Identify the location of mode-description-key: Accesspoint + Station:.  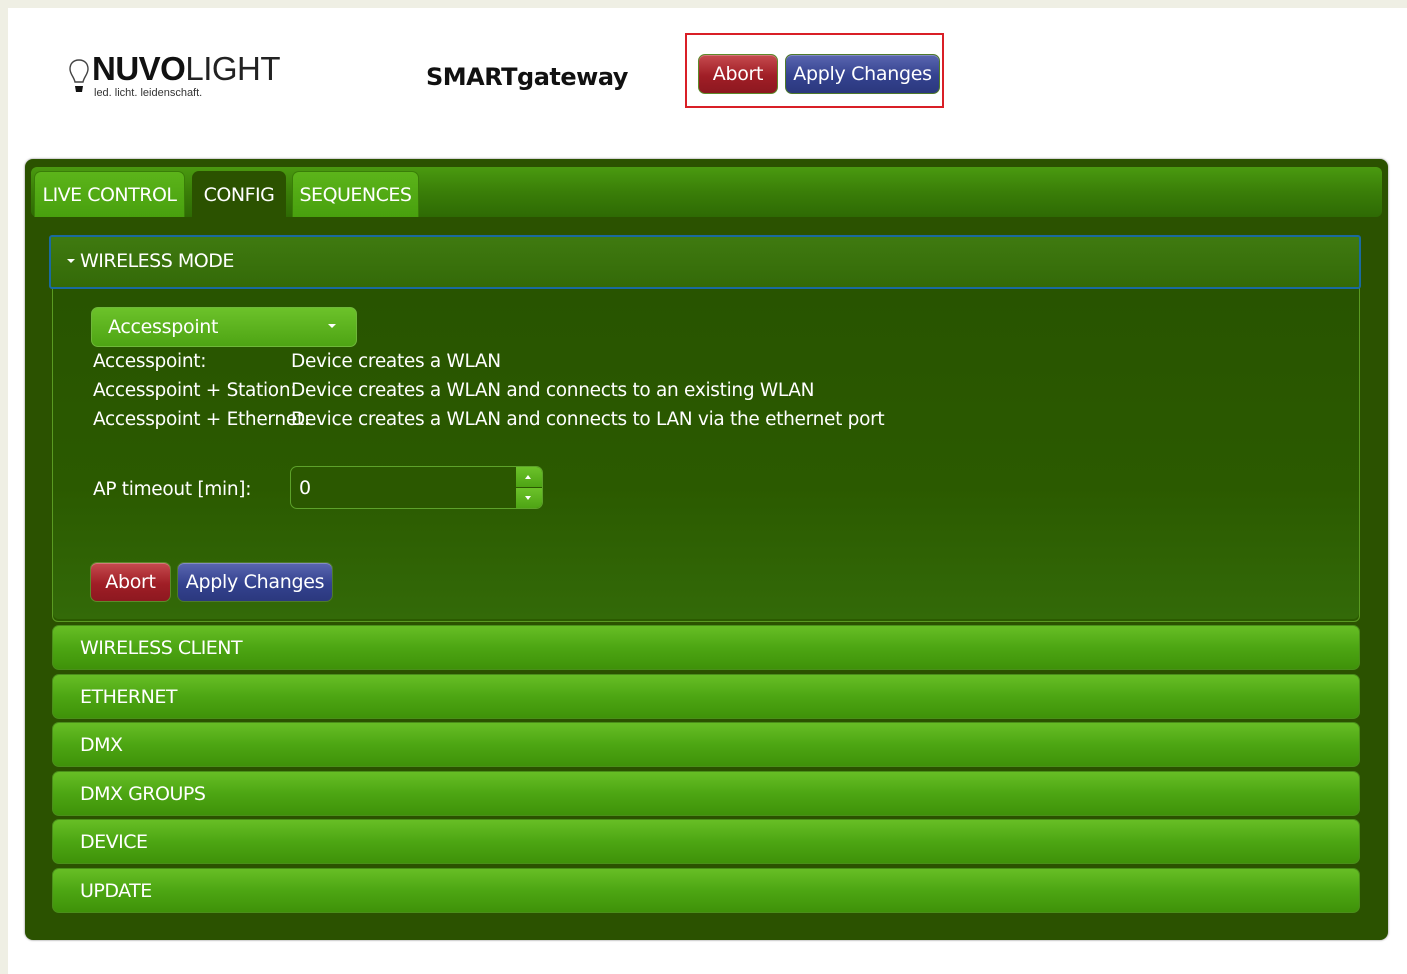
(195, 390).